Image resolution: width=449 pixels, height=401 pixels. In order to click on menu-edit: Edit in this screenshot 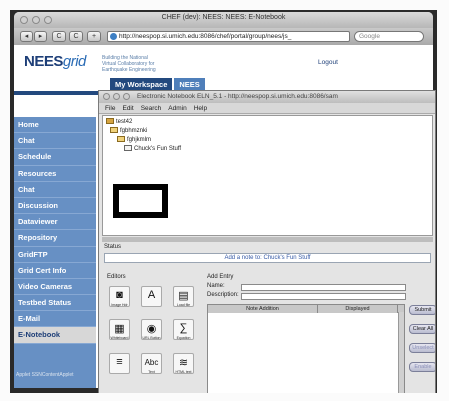, I will do `click(127, 108)`.